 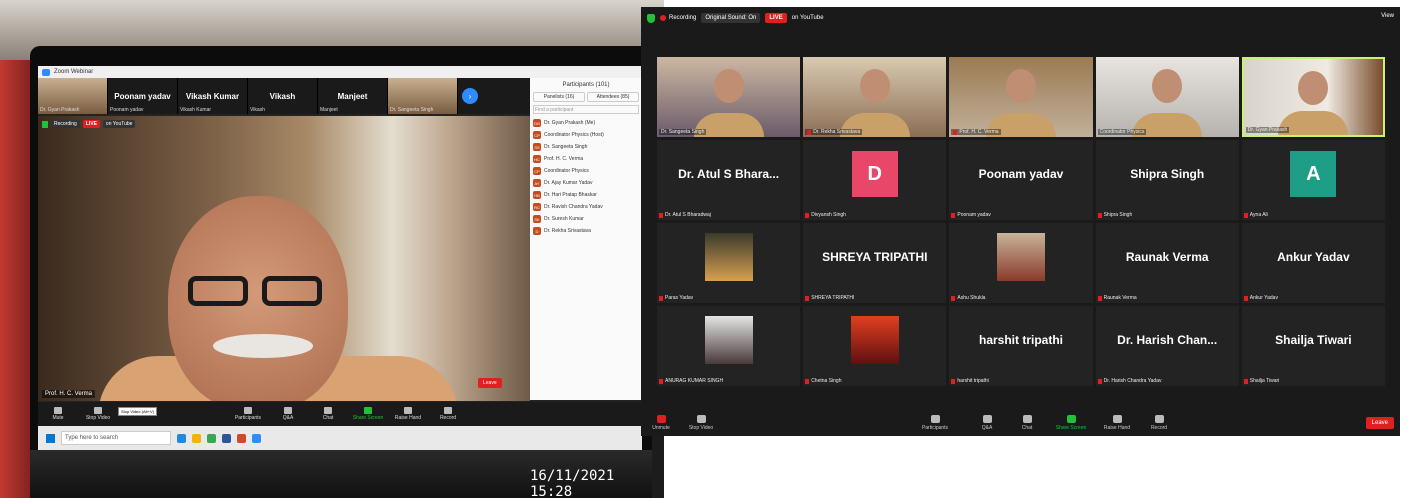 I want to click on thumbnail-tile: Manjeet Manjeet, so click(x=353, y=96).